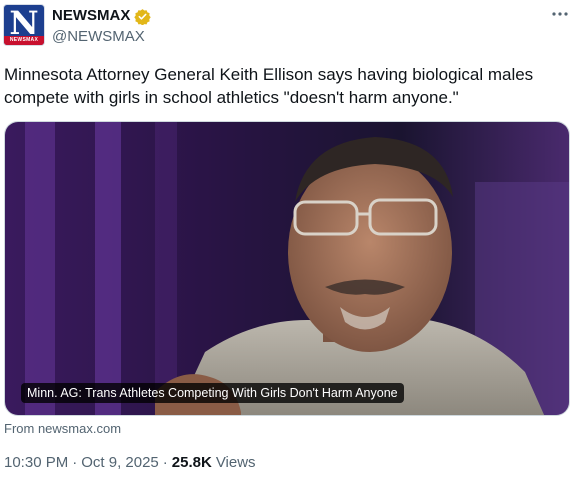 Image resolution: width=587 pixels, height=480 pixels. I want to click on tweet-time: 10:30 PM, so click(36, 462).